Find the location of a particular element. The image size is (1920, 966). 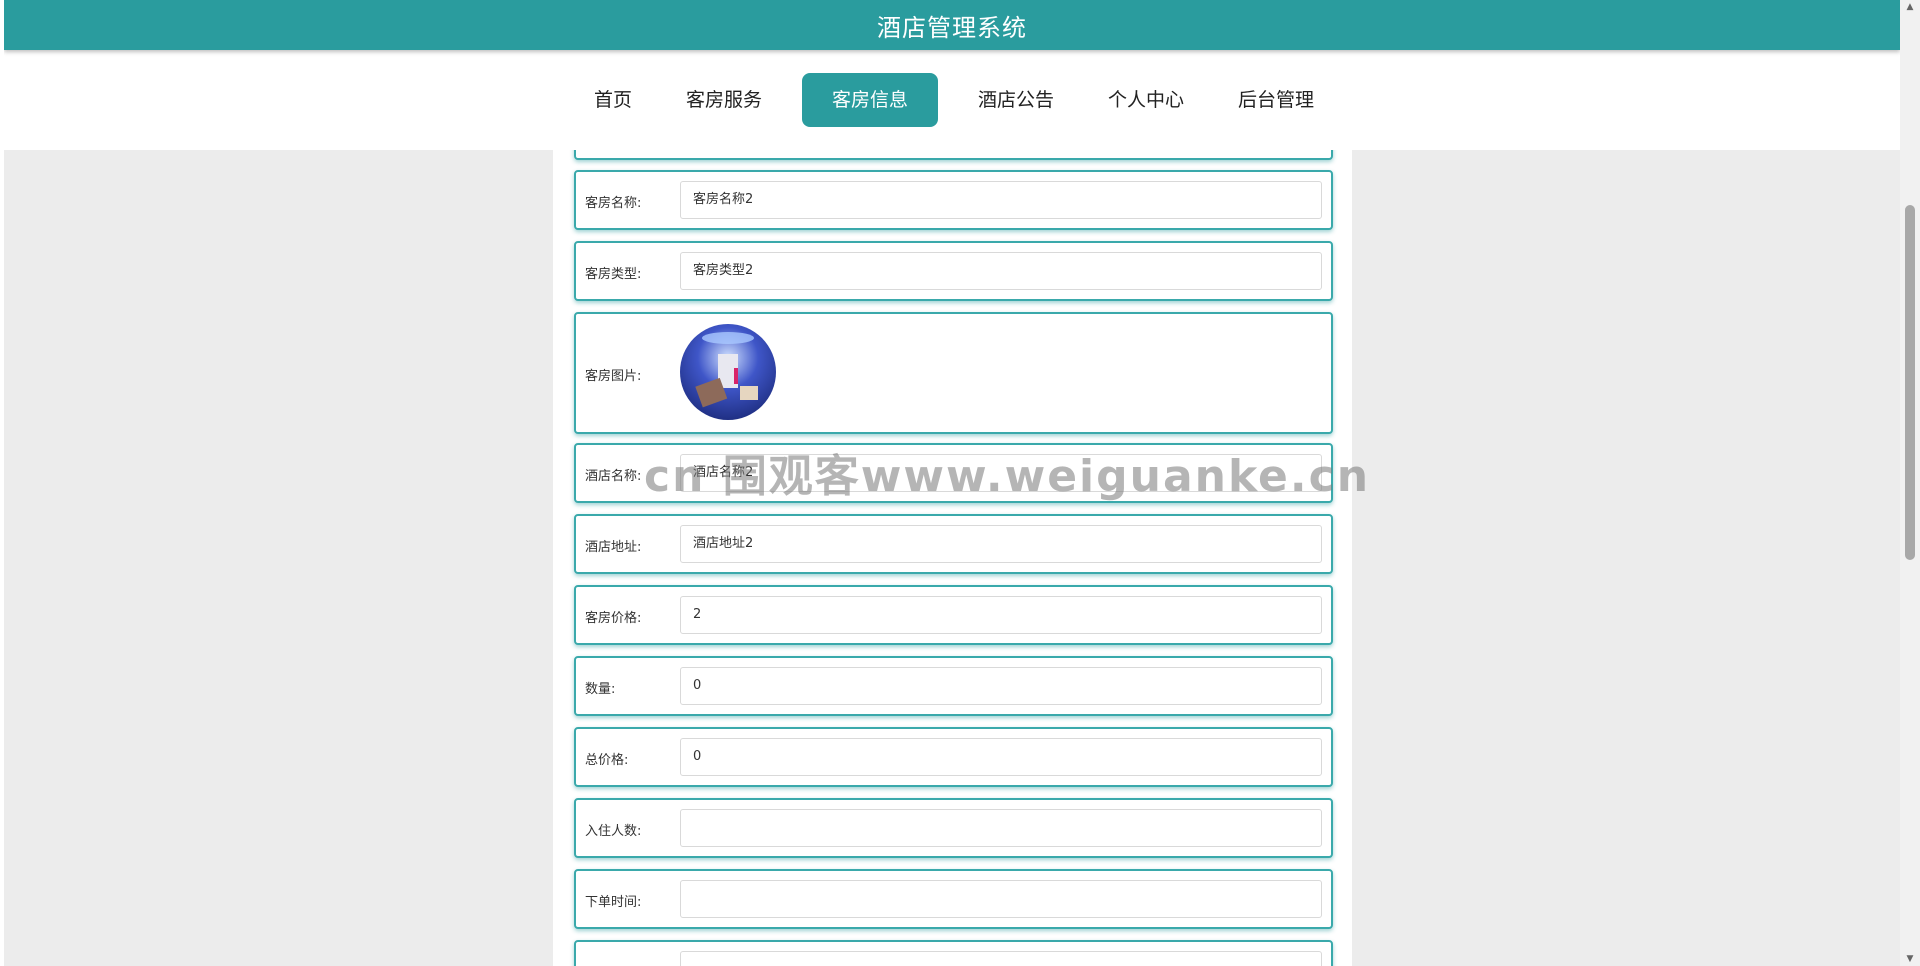

form-row-partial-top is located at coordinates (953, 155).